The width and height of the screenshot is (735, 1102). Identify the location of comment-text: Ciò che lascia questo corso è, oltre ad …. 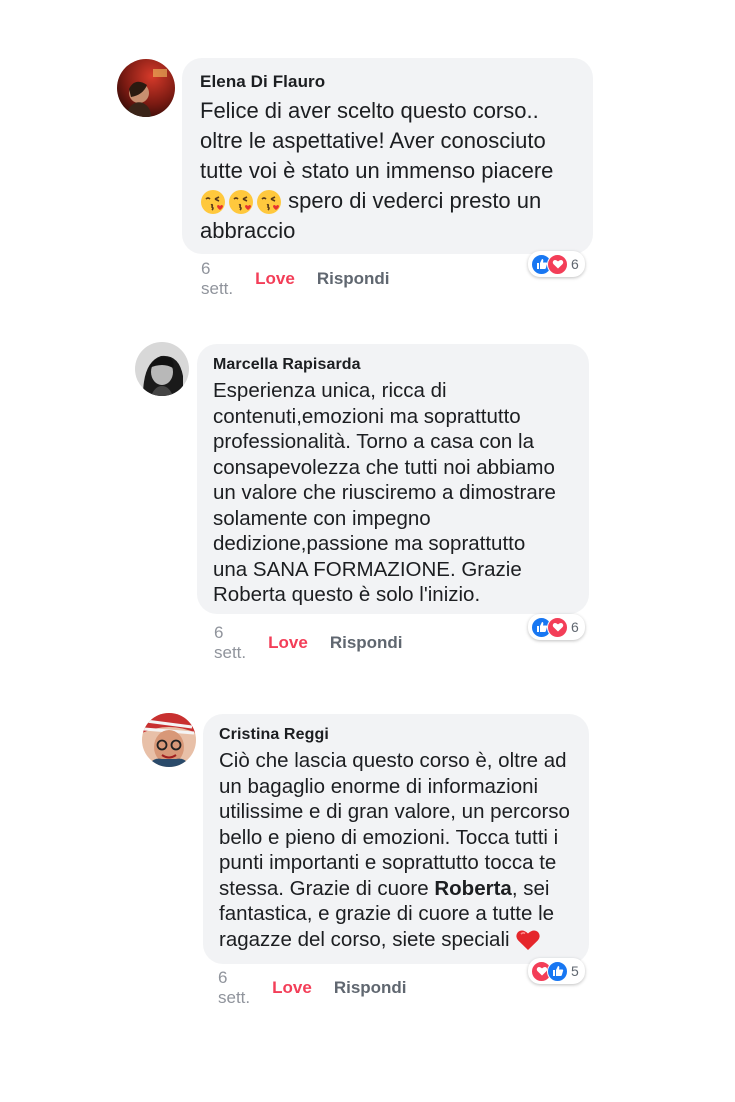
(396, 850).